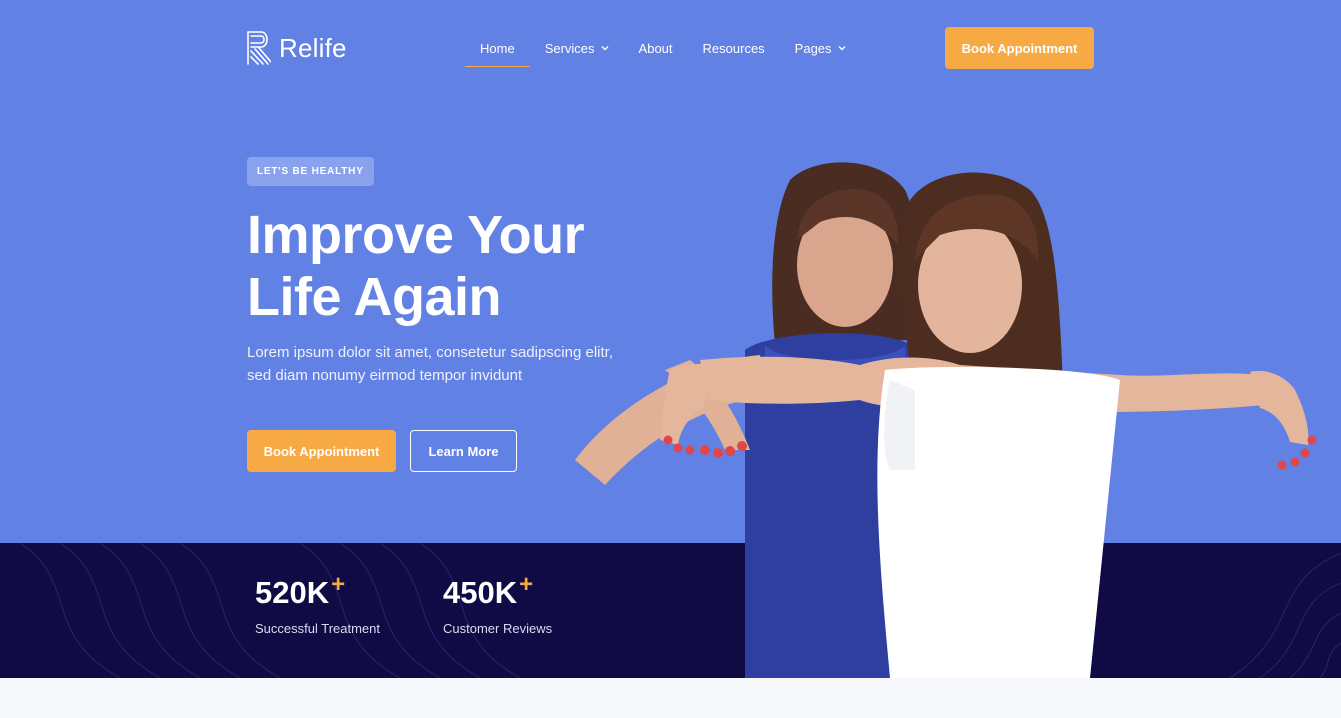 The image size is (1341, 718). I want to click on nav-home-label: Home, so click(497, 48).